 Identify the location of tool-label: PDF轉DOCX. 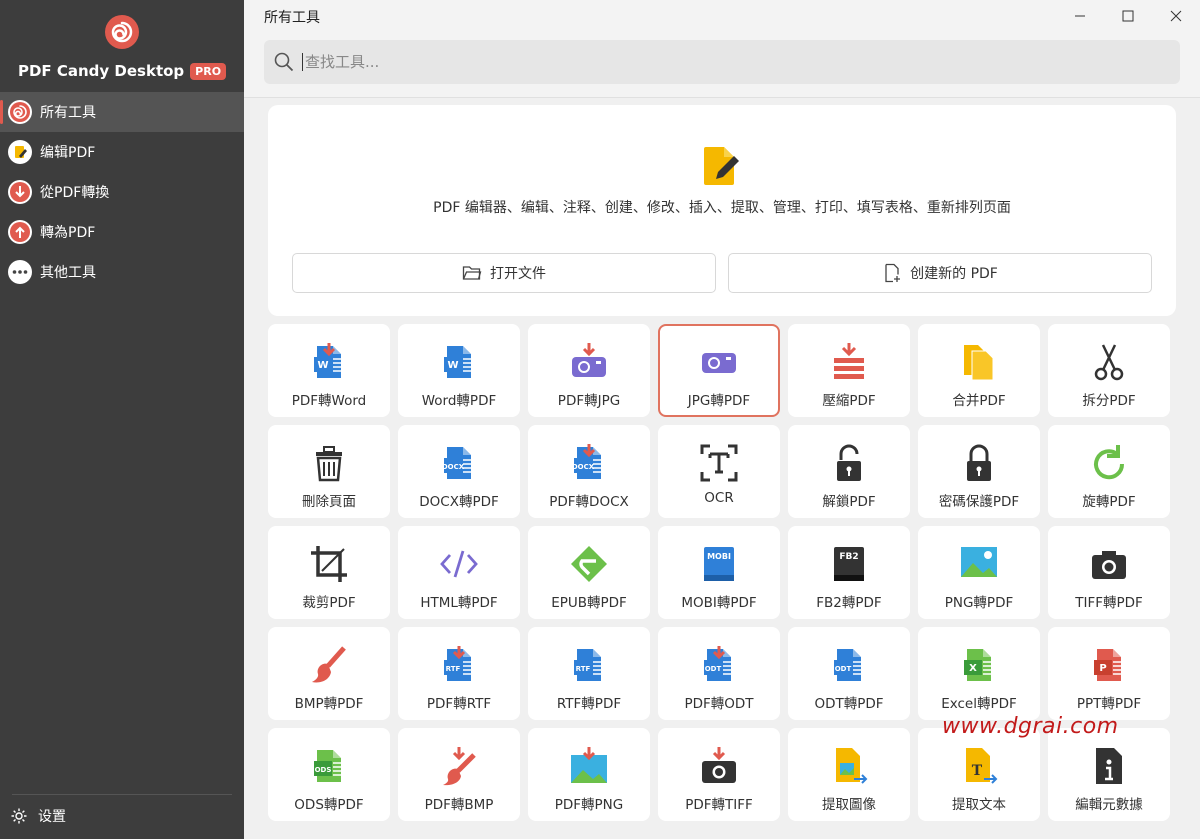
(589, 502).